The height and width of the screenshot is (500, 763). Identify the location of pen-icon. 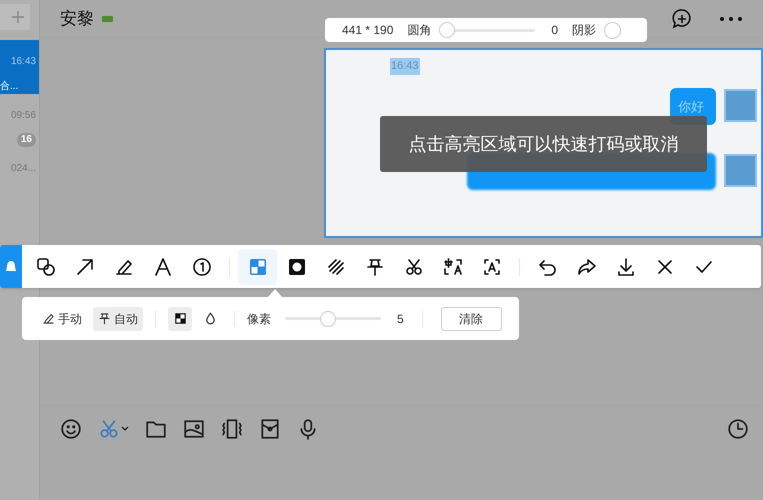
(48, 318).